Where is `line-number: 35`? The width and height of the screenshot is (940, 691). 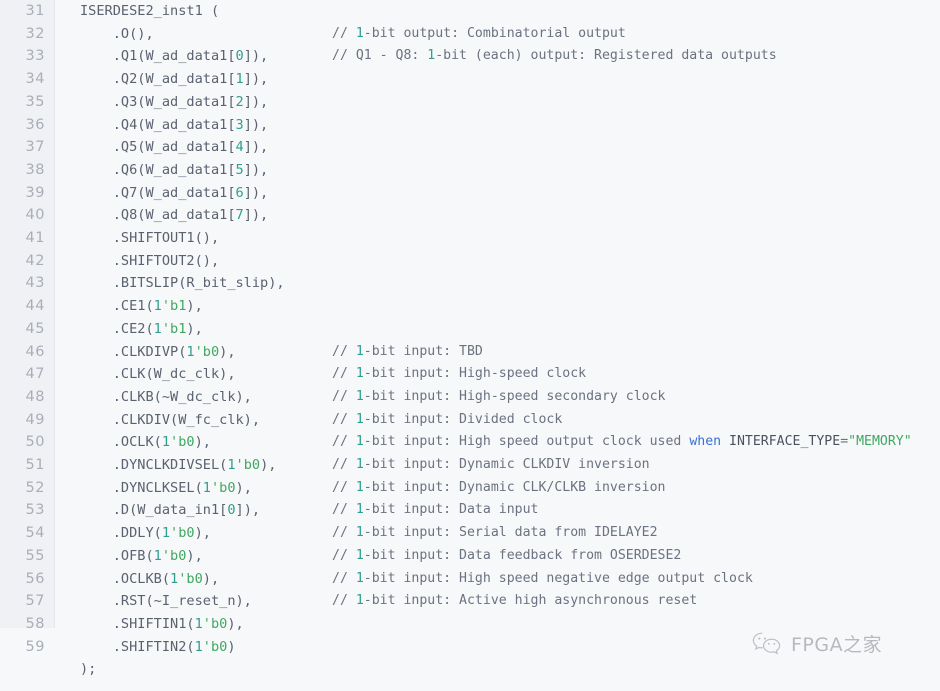 line-number: 35 is located at coordinates (35, 101).